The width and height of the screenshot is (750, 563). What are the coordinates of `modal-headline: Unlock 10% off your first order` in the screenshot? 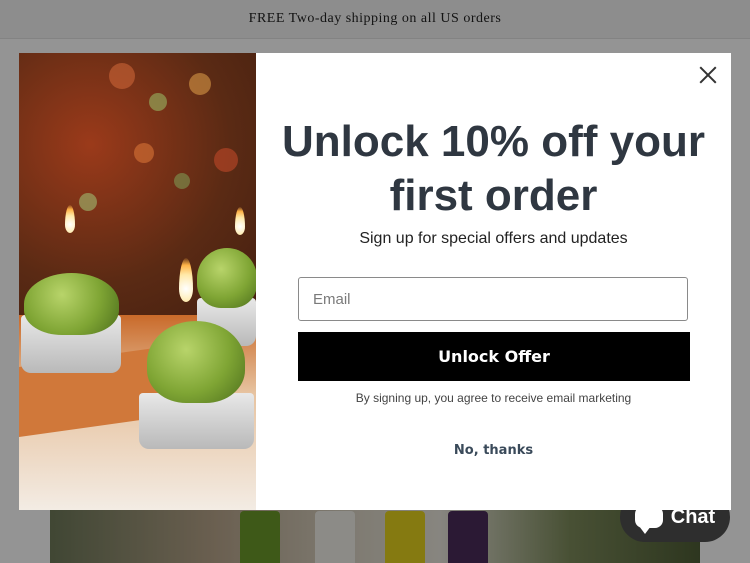 It's located at (493, 168).